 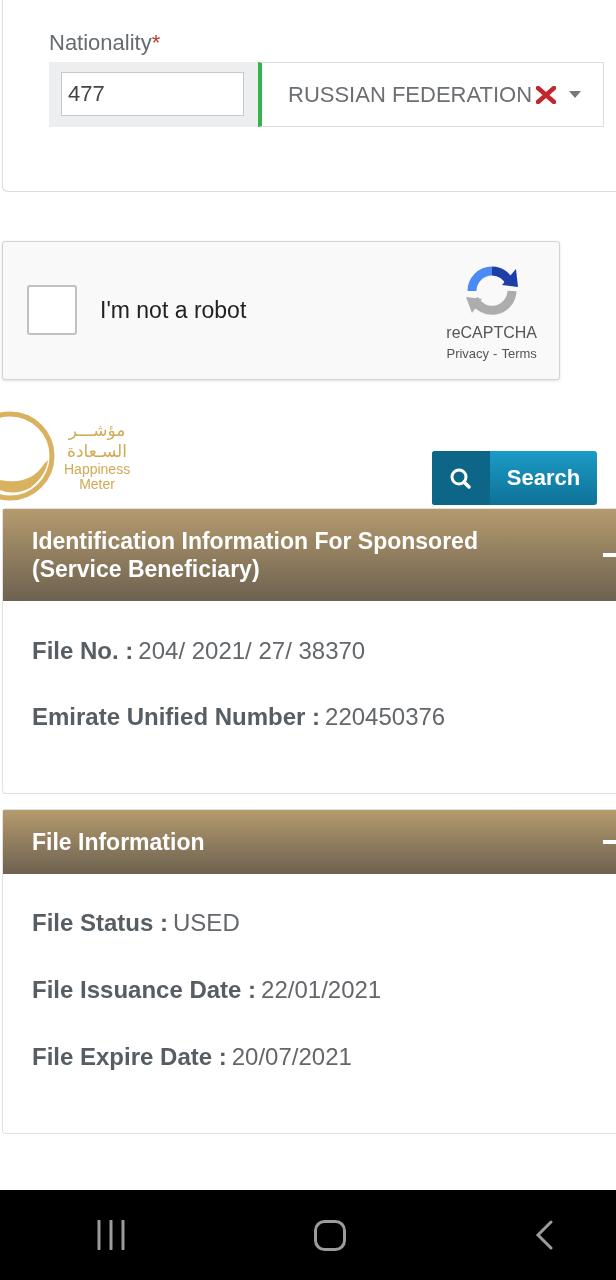 What do you see at coordinates (519, 353) in the screenshot?
I see `terms-link: Terms` at bounding box center [519, 353].